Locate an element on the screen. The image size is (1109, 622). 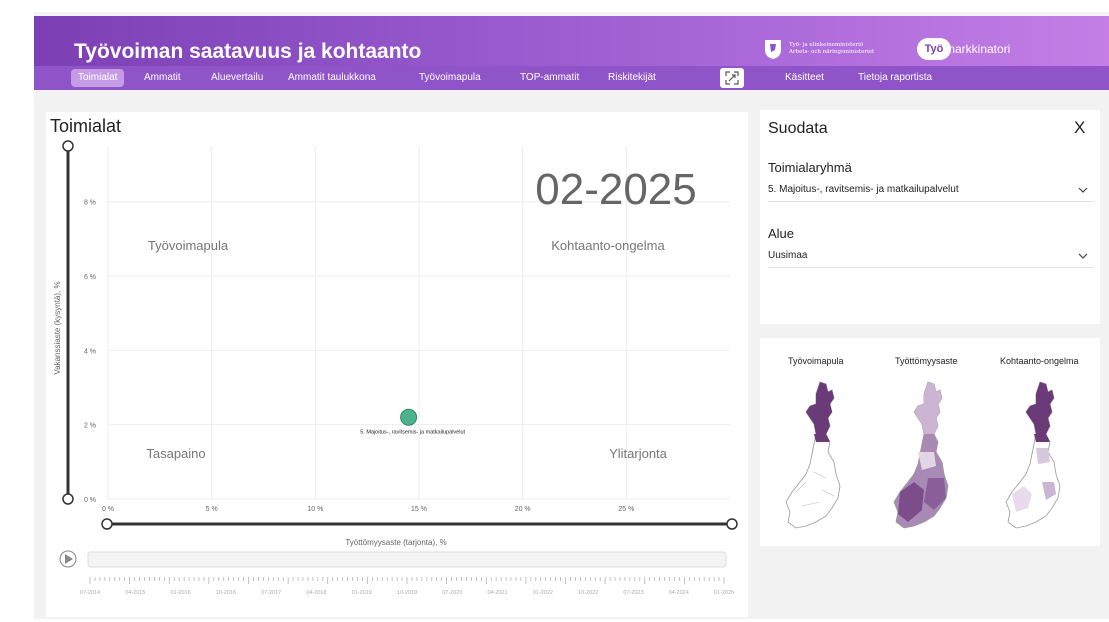
x-slider-handle-right is located at coordinates (732, 524).